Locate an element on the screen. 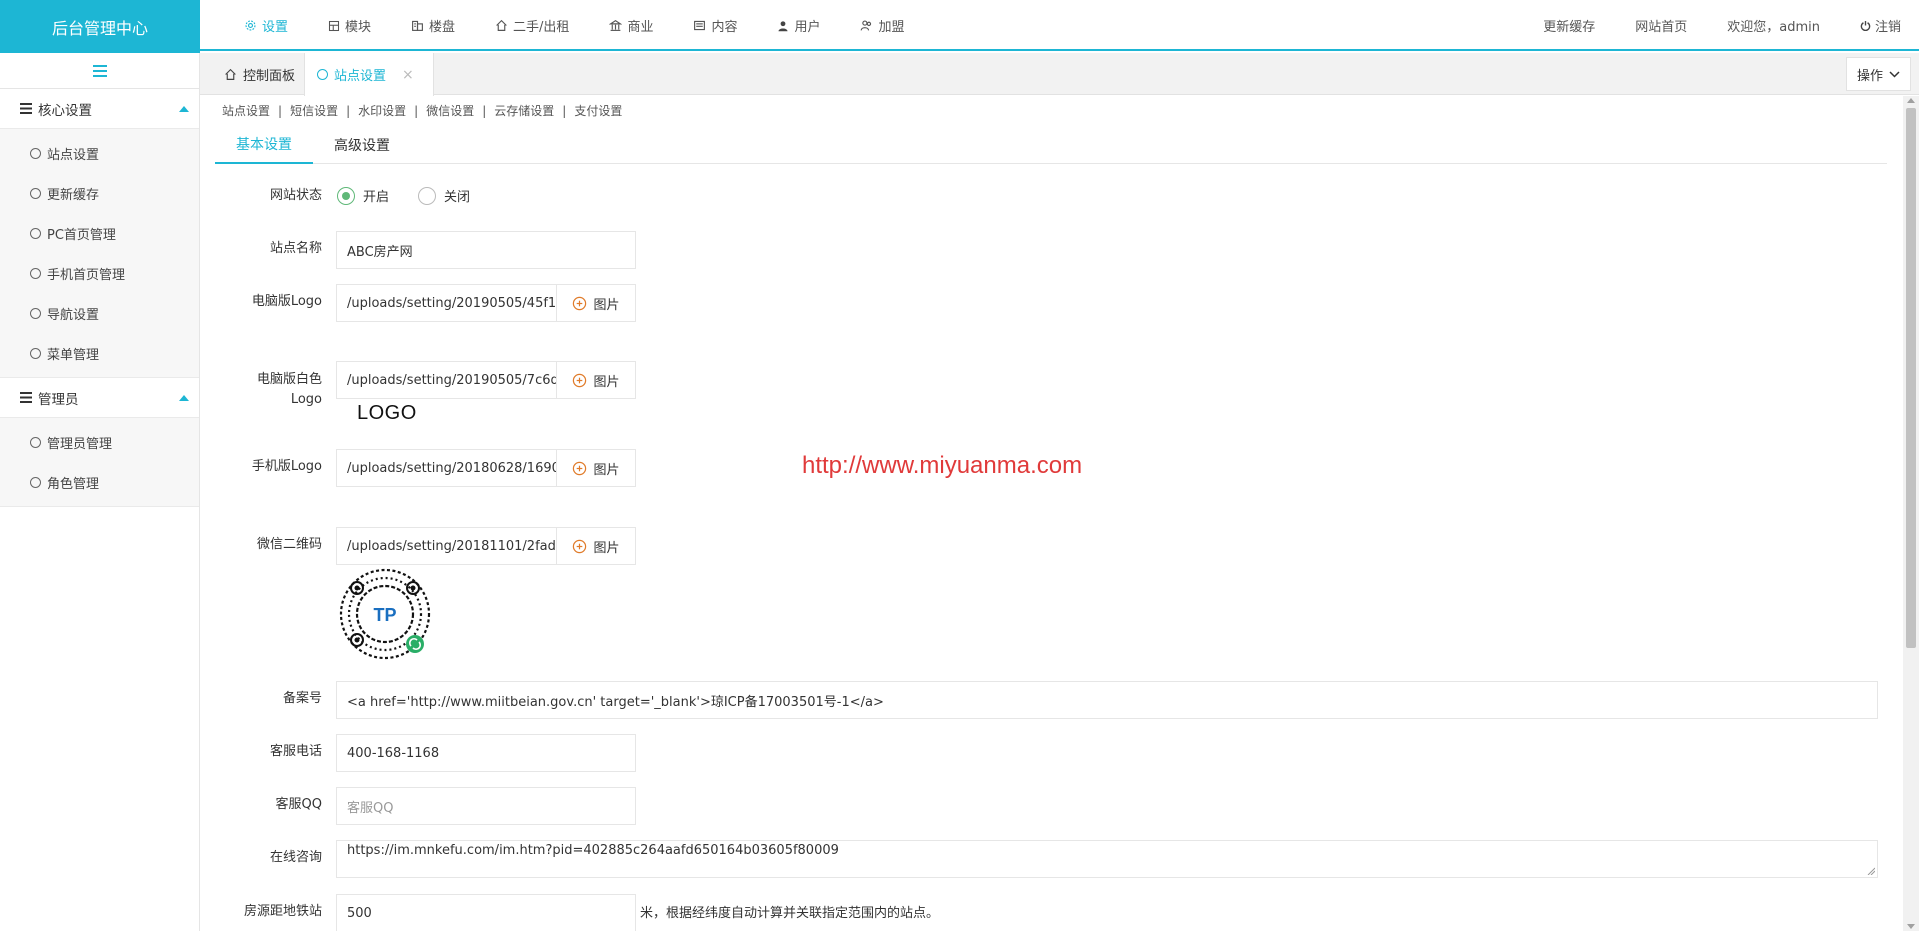  wechat-qr-upload-button: 图片 is located at coordinates (596, 546).